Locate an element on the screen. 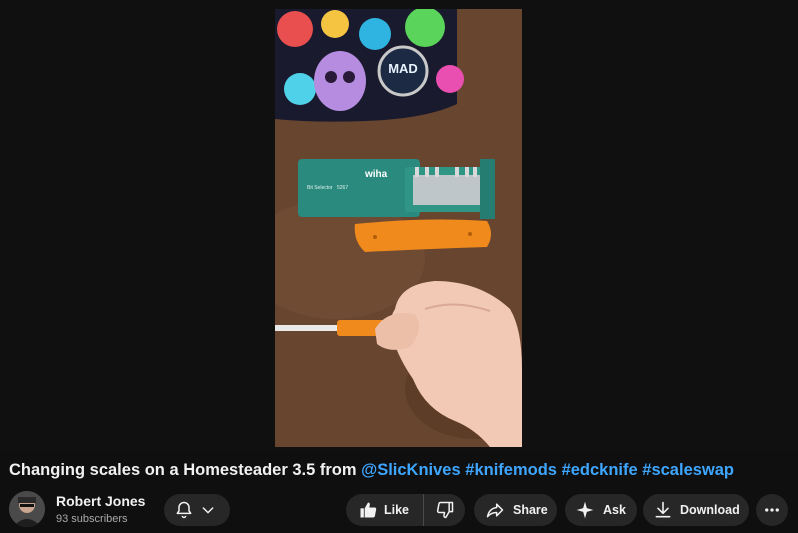 This screenshot has height=533, width=798. more-vert-icon is located at coordinates (772, 510).